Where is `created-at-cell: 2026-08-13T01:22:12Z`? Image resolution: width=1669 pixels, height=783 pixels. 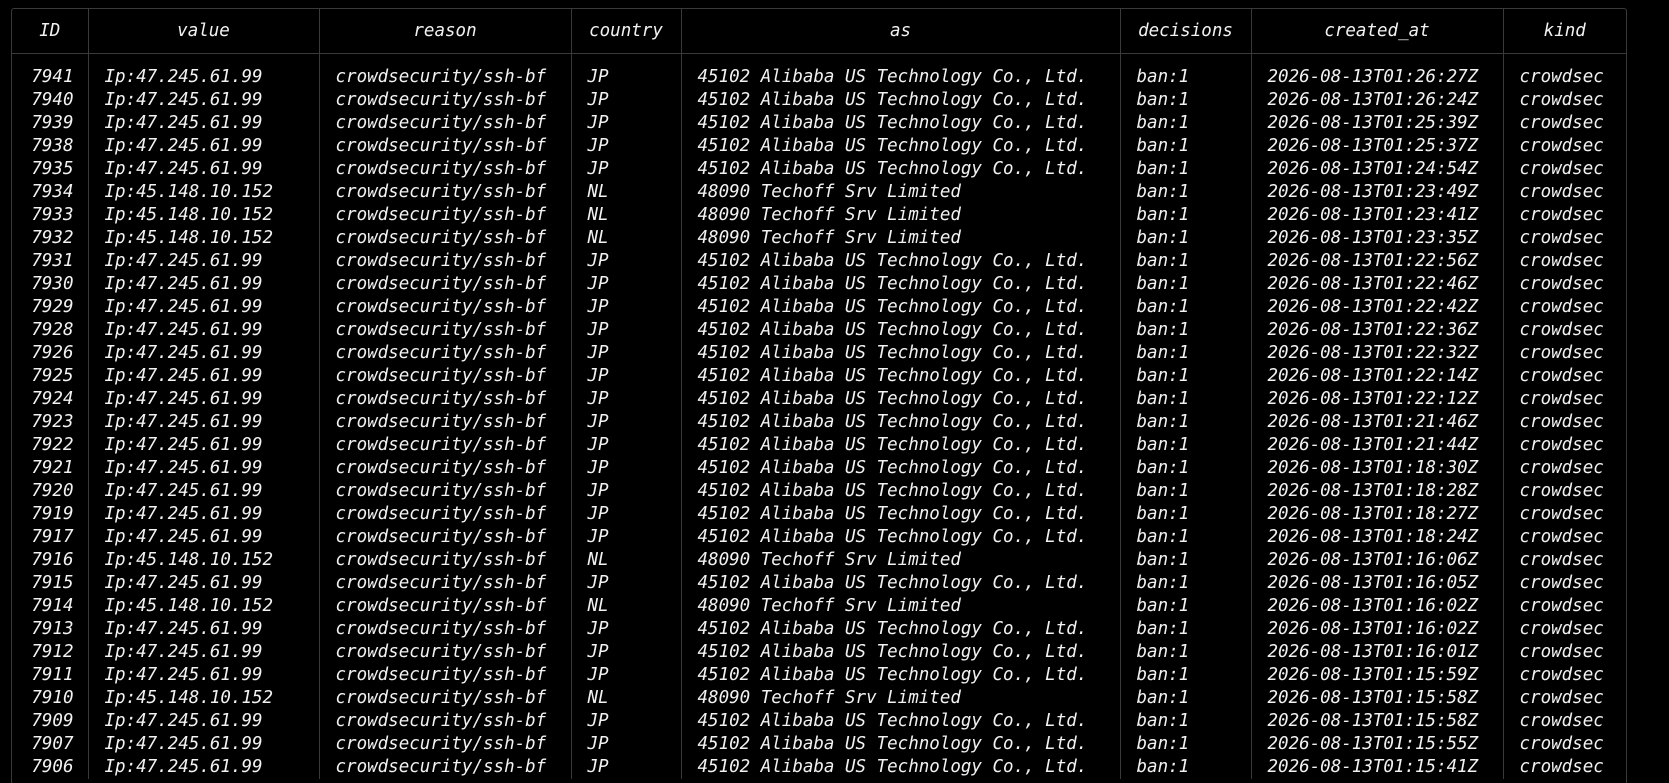 created-at-cell: 2026-08-13T01:22:12Z is located at coordinates (1377, 399).